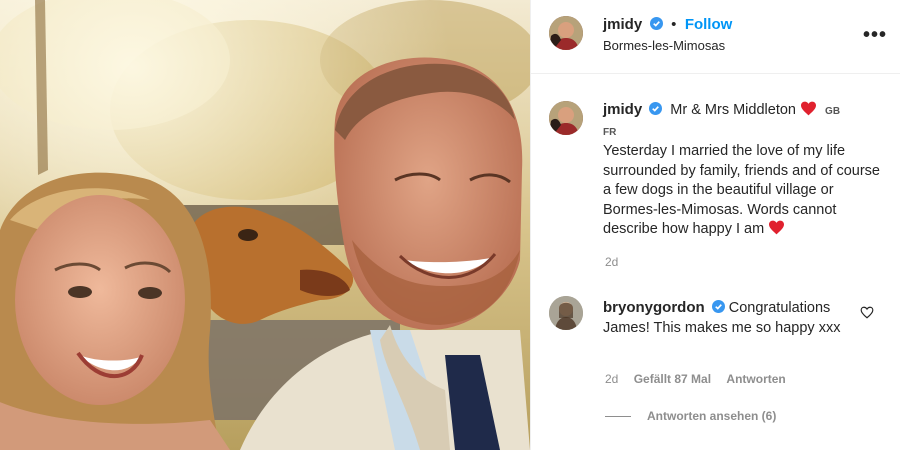 The width and height of the screenshot is (900, 450). Describe the element at coordinates (654, 307) in the screenshot. I see `commenter-username: bryonygordon` at that location.